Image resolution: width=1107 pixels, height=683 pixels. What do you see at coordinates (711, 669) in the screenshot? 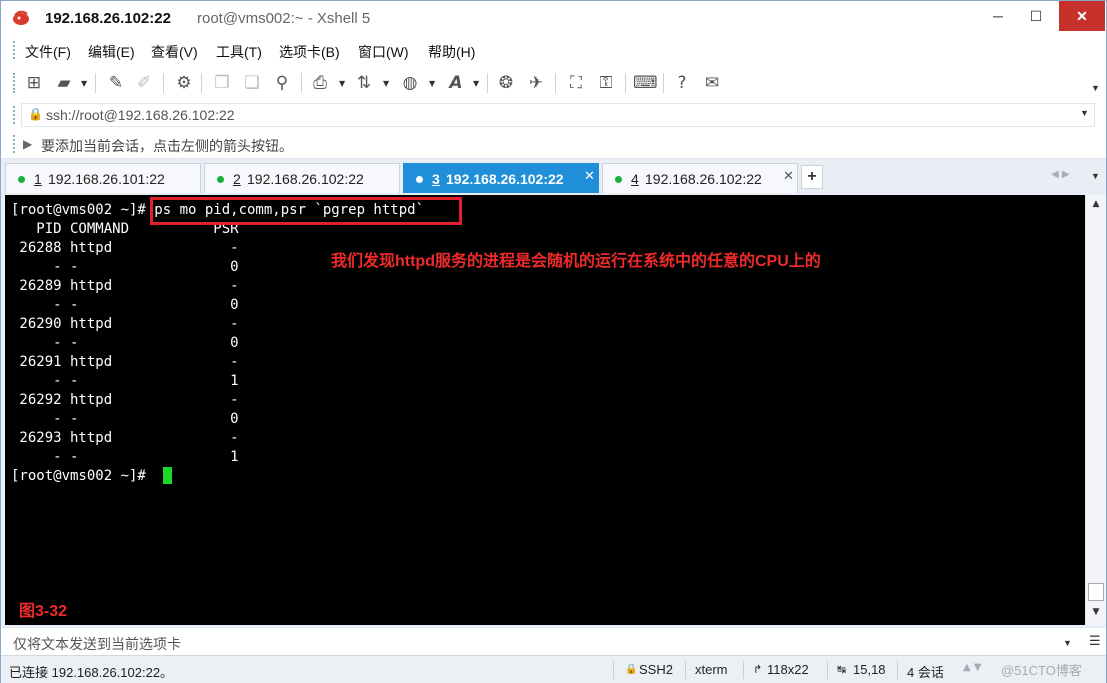
I see `status-terminal-type: xterm` at bounding box center [711, 669].